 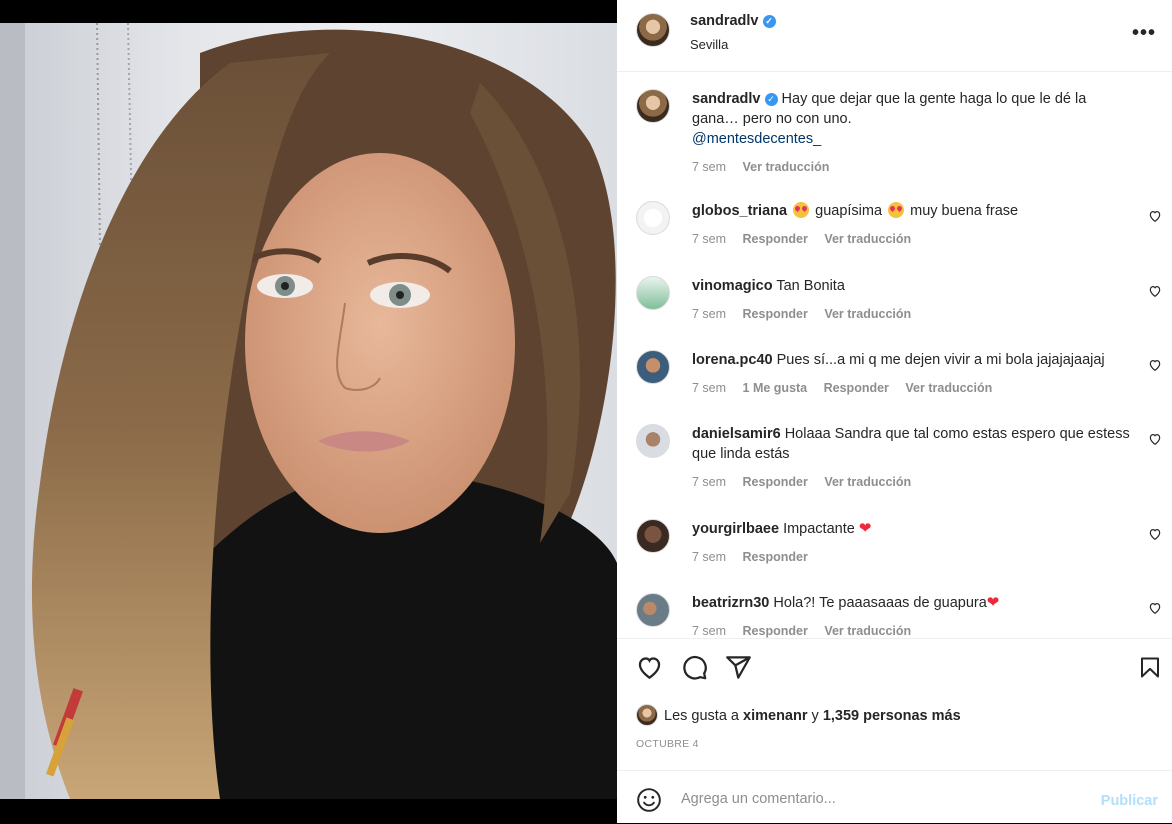 I want to click on post-date: OCTUBRE 4, so click(x=667, y=744).